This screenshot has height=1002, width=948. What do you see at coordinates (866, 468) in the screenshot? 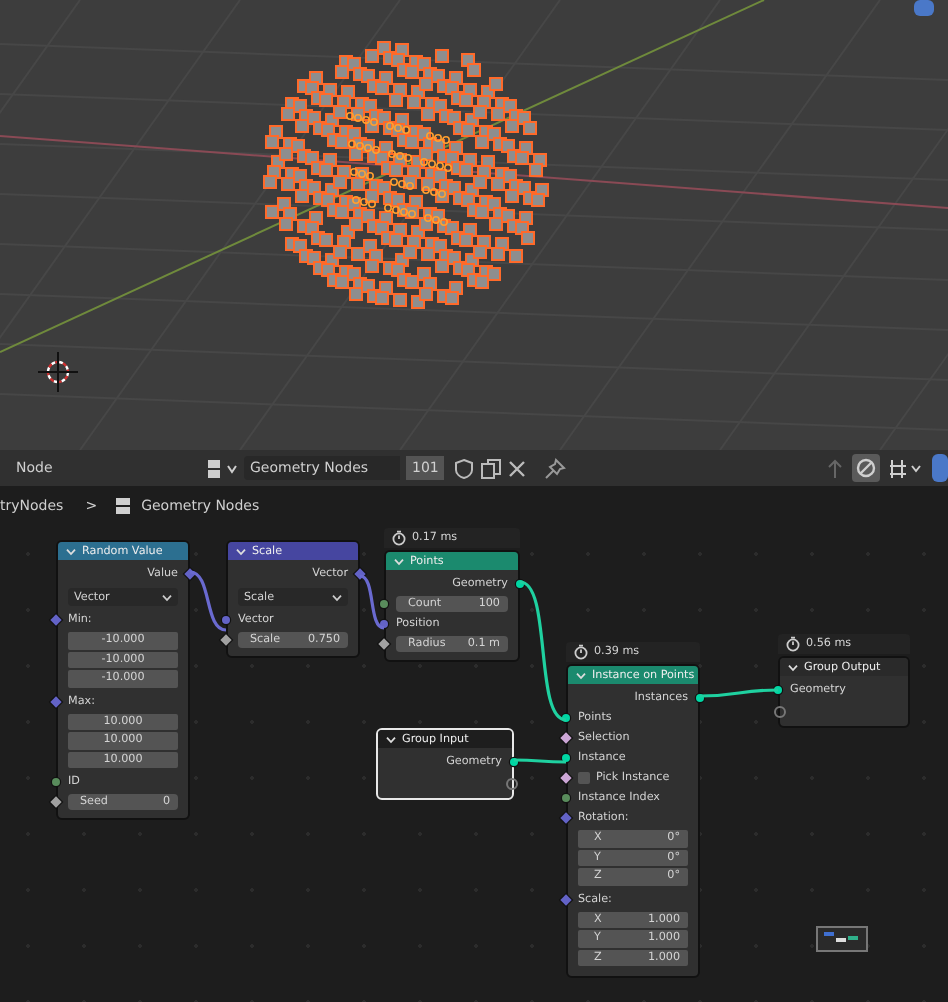
I see `overlay-icon` at bounding box center [866, 468].